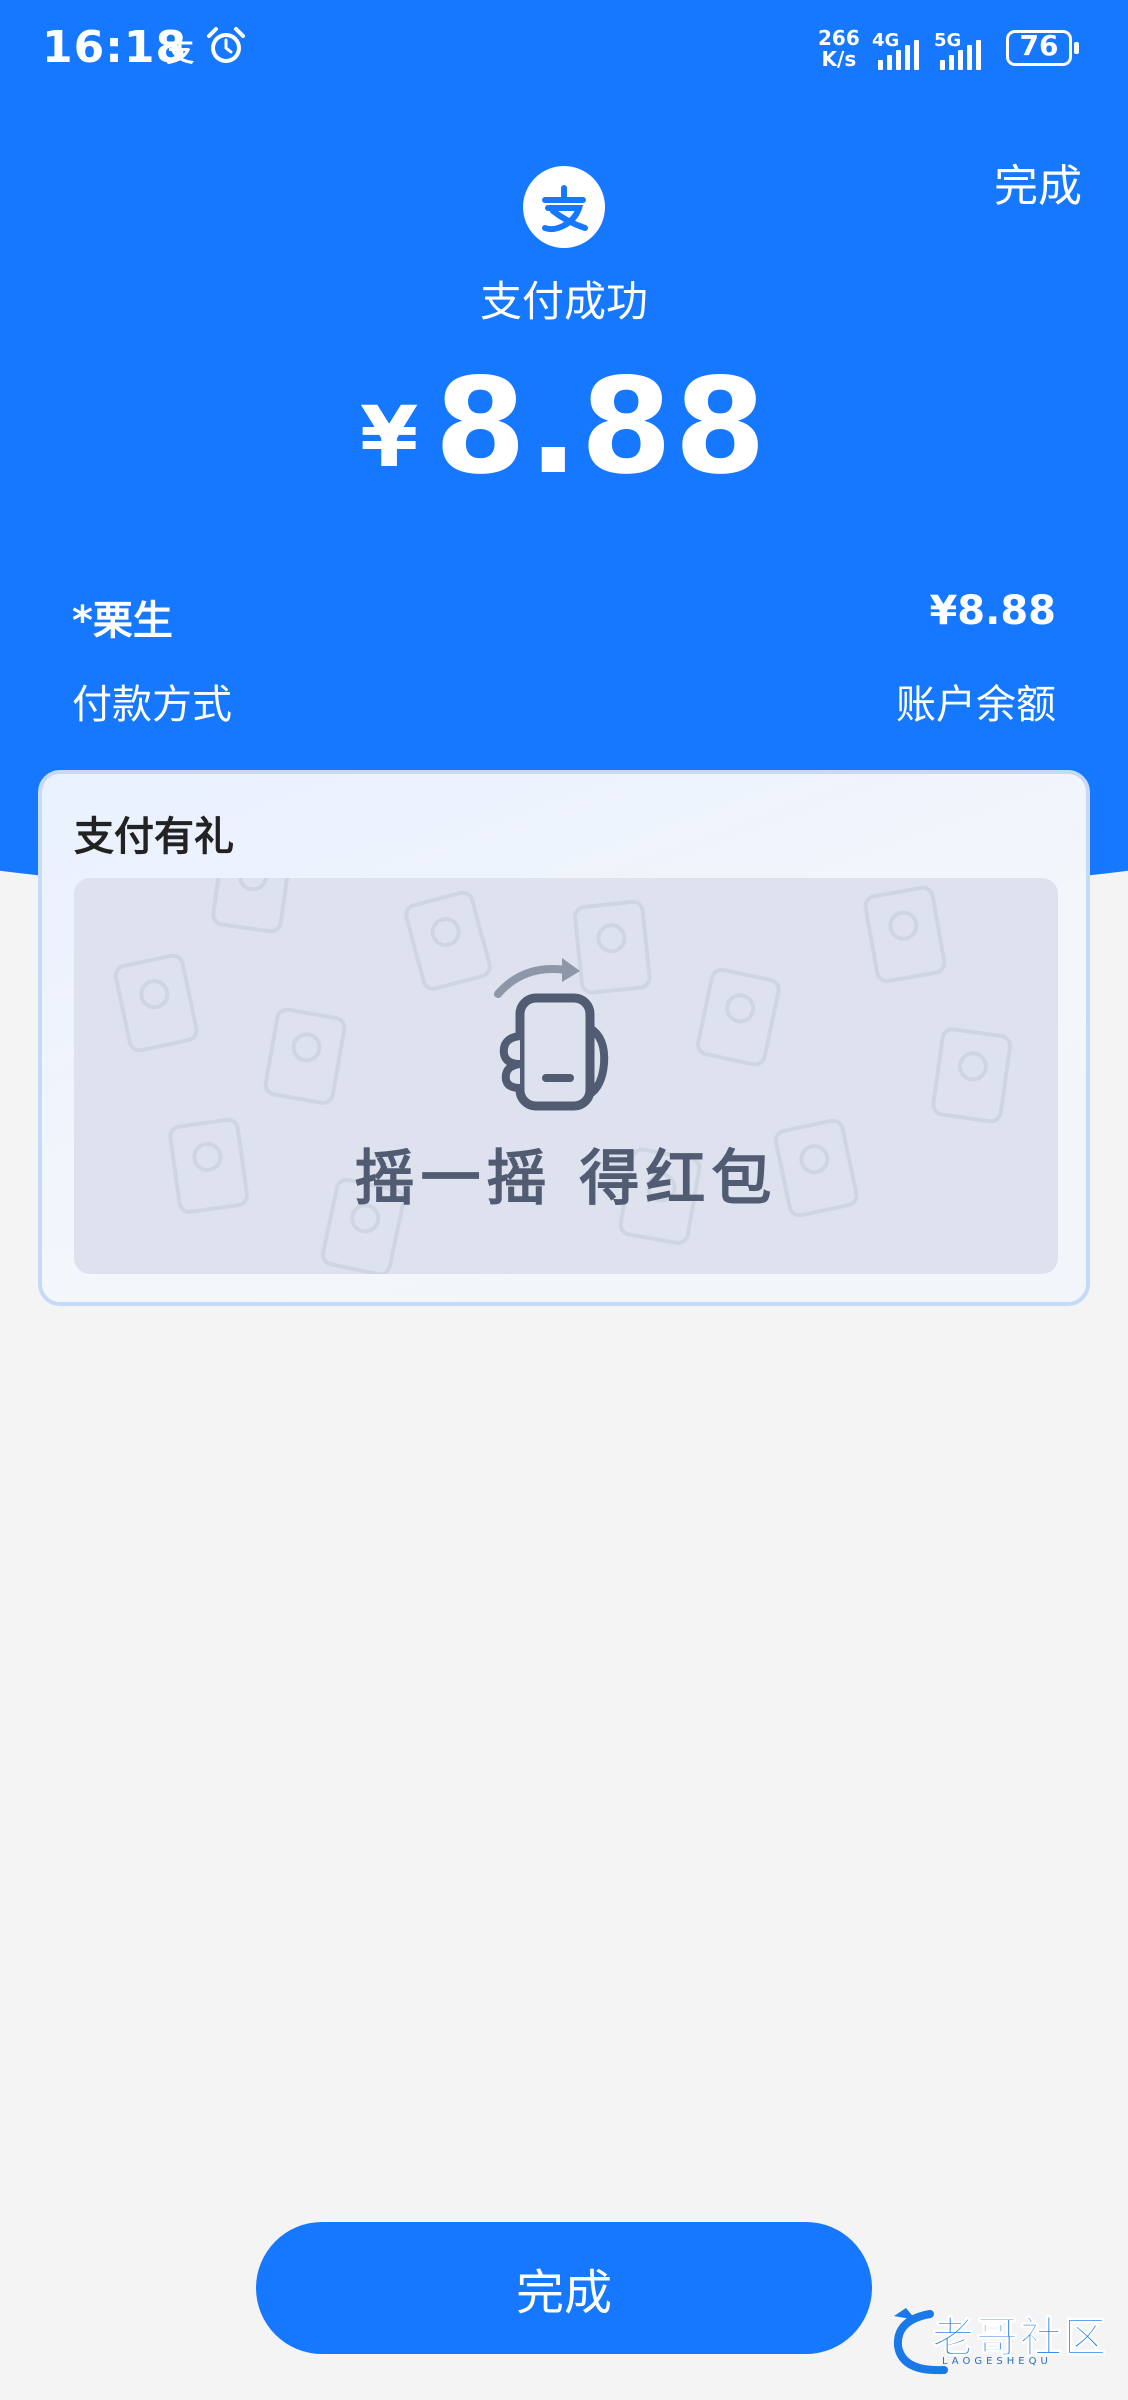  I want to click on battery-icon: 76, so click(1042, 47).